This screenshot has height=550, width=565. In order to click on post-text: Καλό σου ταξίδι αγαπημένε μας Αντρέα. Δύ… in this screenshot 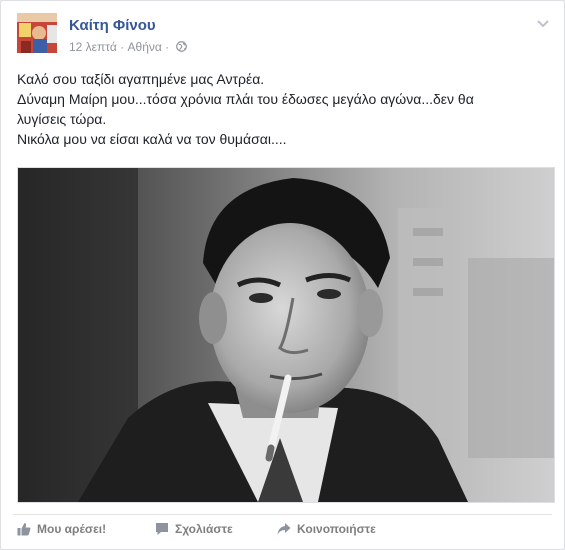, I will do `click(282, 109)`.